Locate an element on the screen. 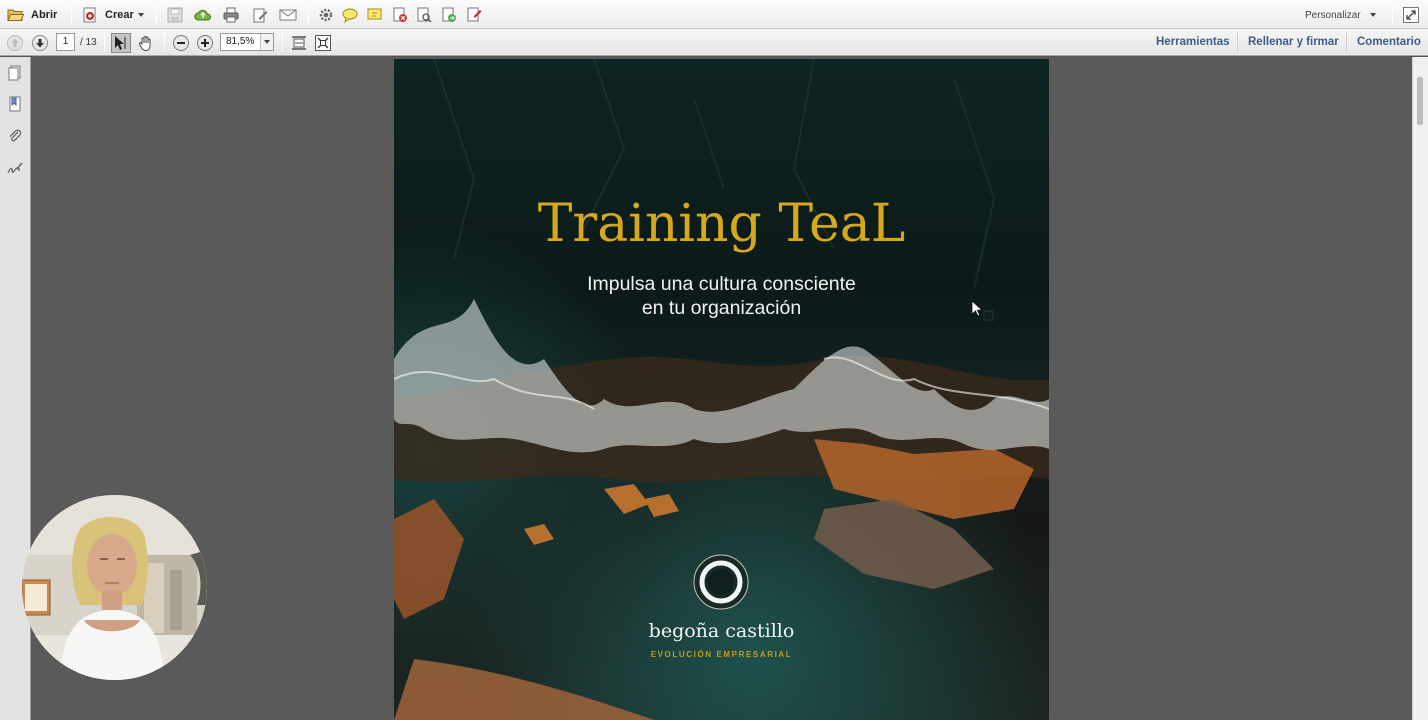 The width and height of the screenshot is (1428, 720). tools-panel-link: Herramientas is located at coordinates (1193, 42).